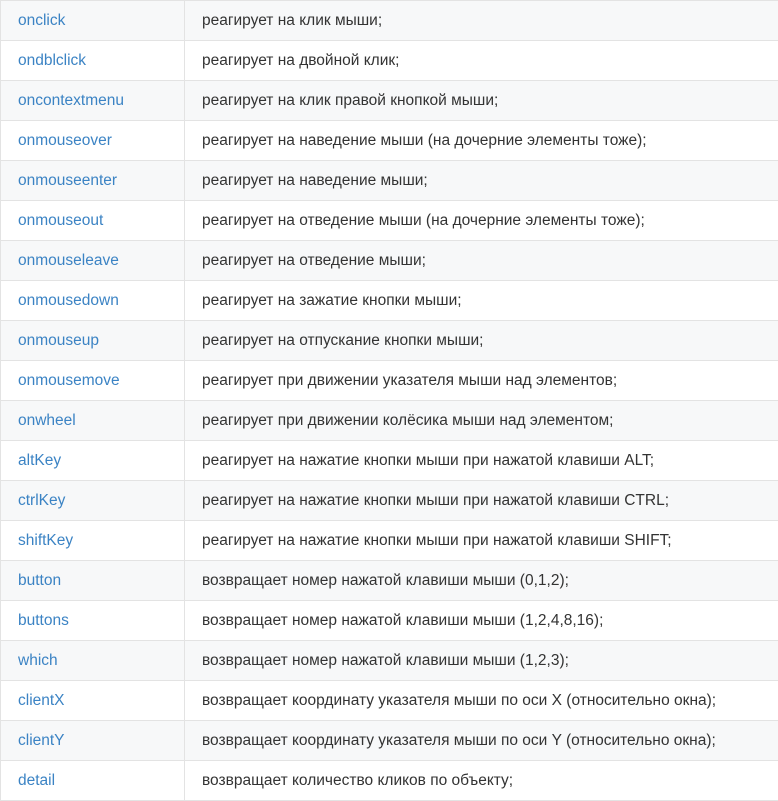 Image resolution: width=778 pixels, height=801 pixels. I want to click on event-name-link: detail, so click(36, 780).